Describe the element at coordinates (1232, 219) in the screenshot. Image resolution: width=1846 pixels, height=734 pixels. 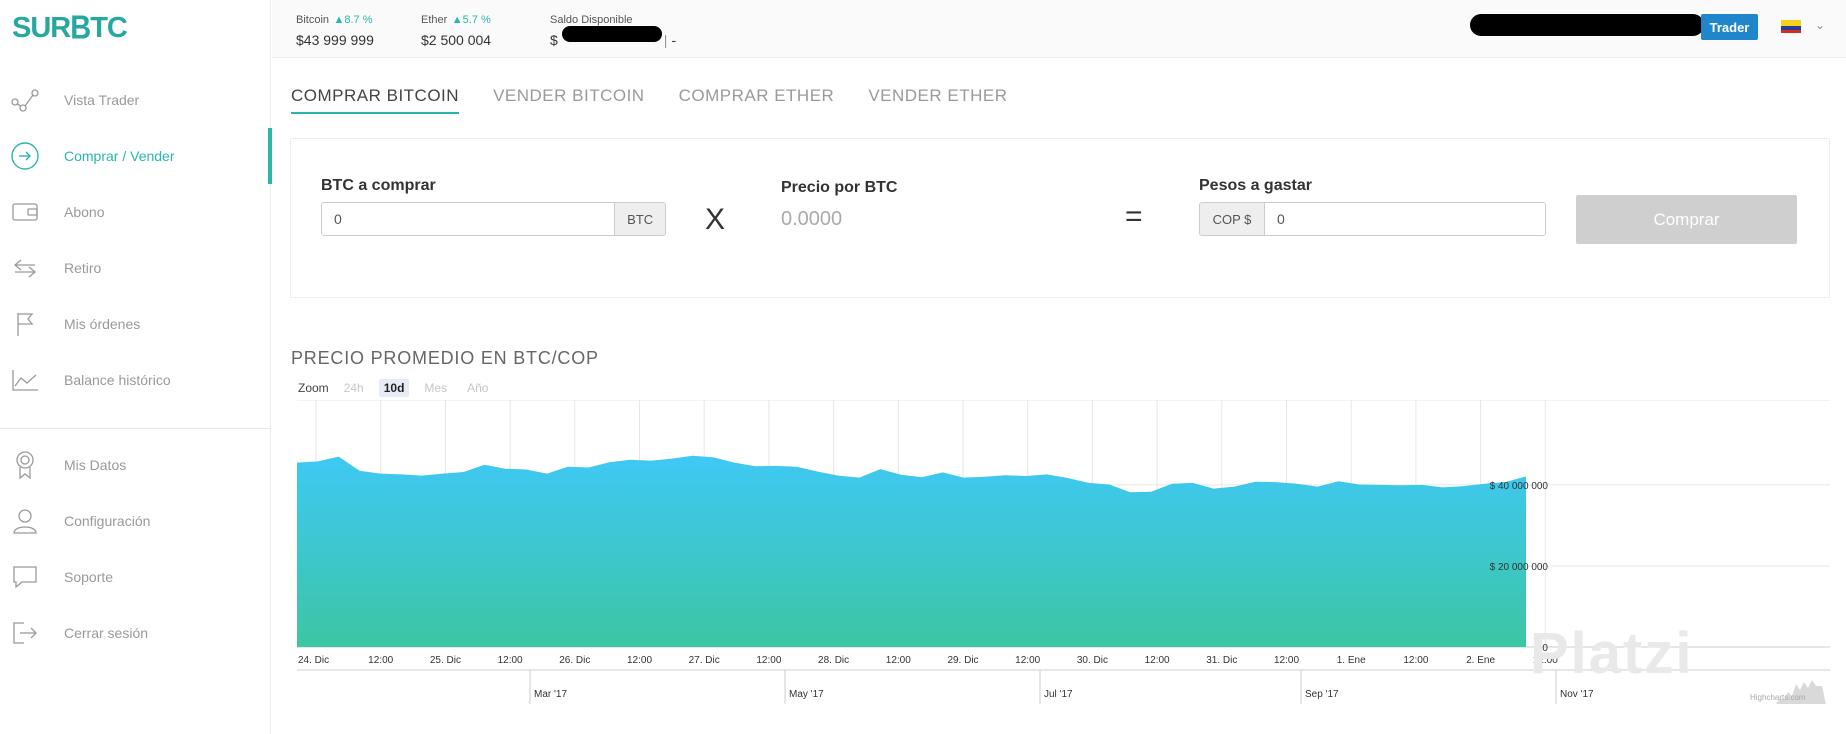
I see `cop-addon: COP $` at that location.